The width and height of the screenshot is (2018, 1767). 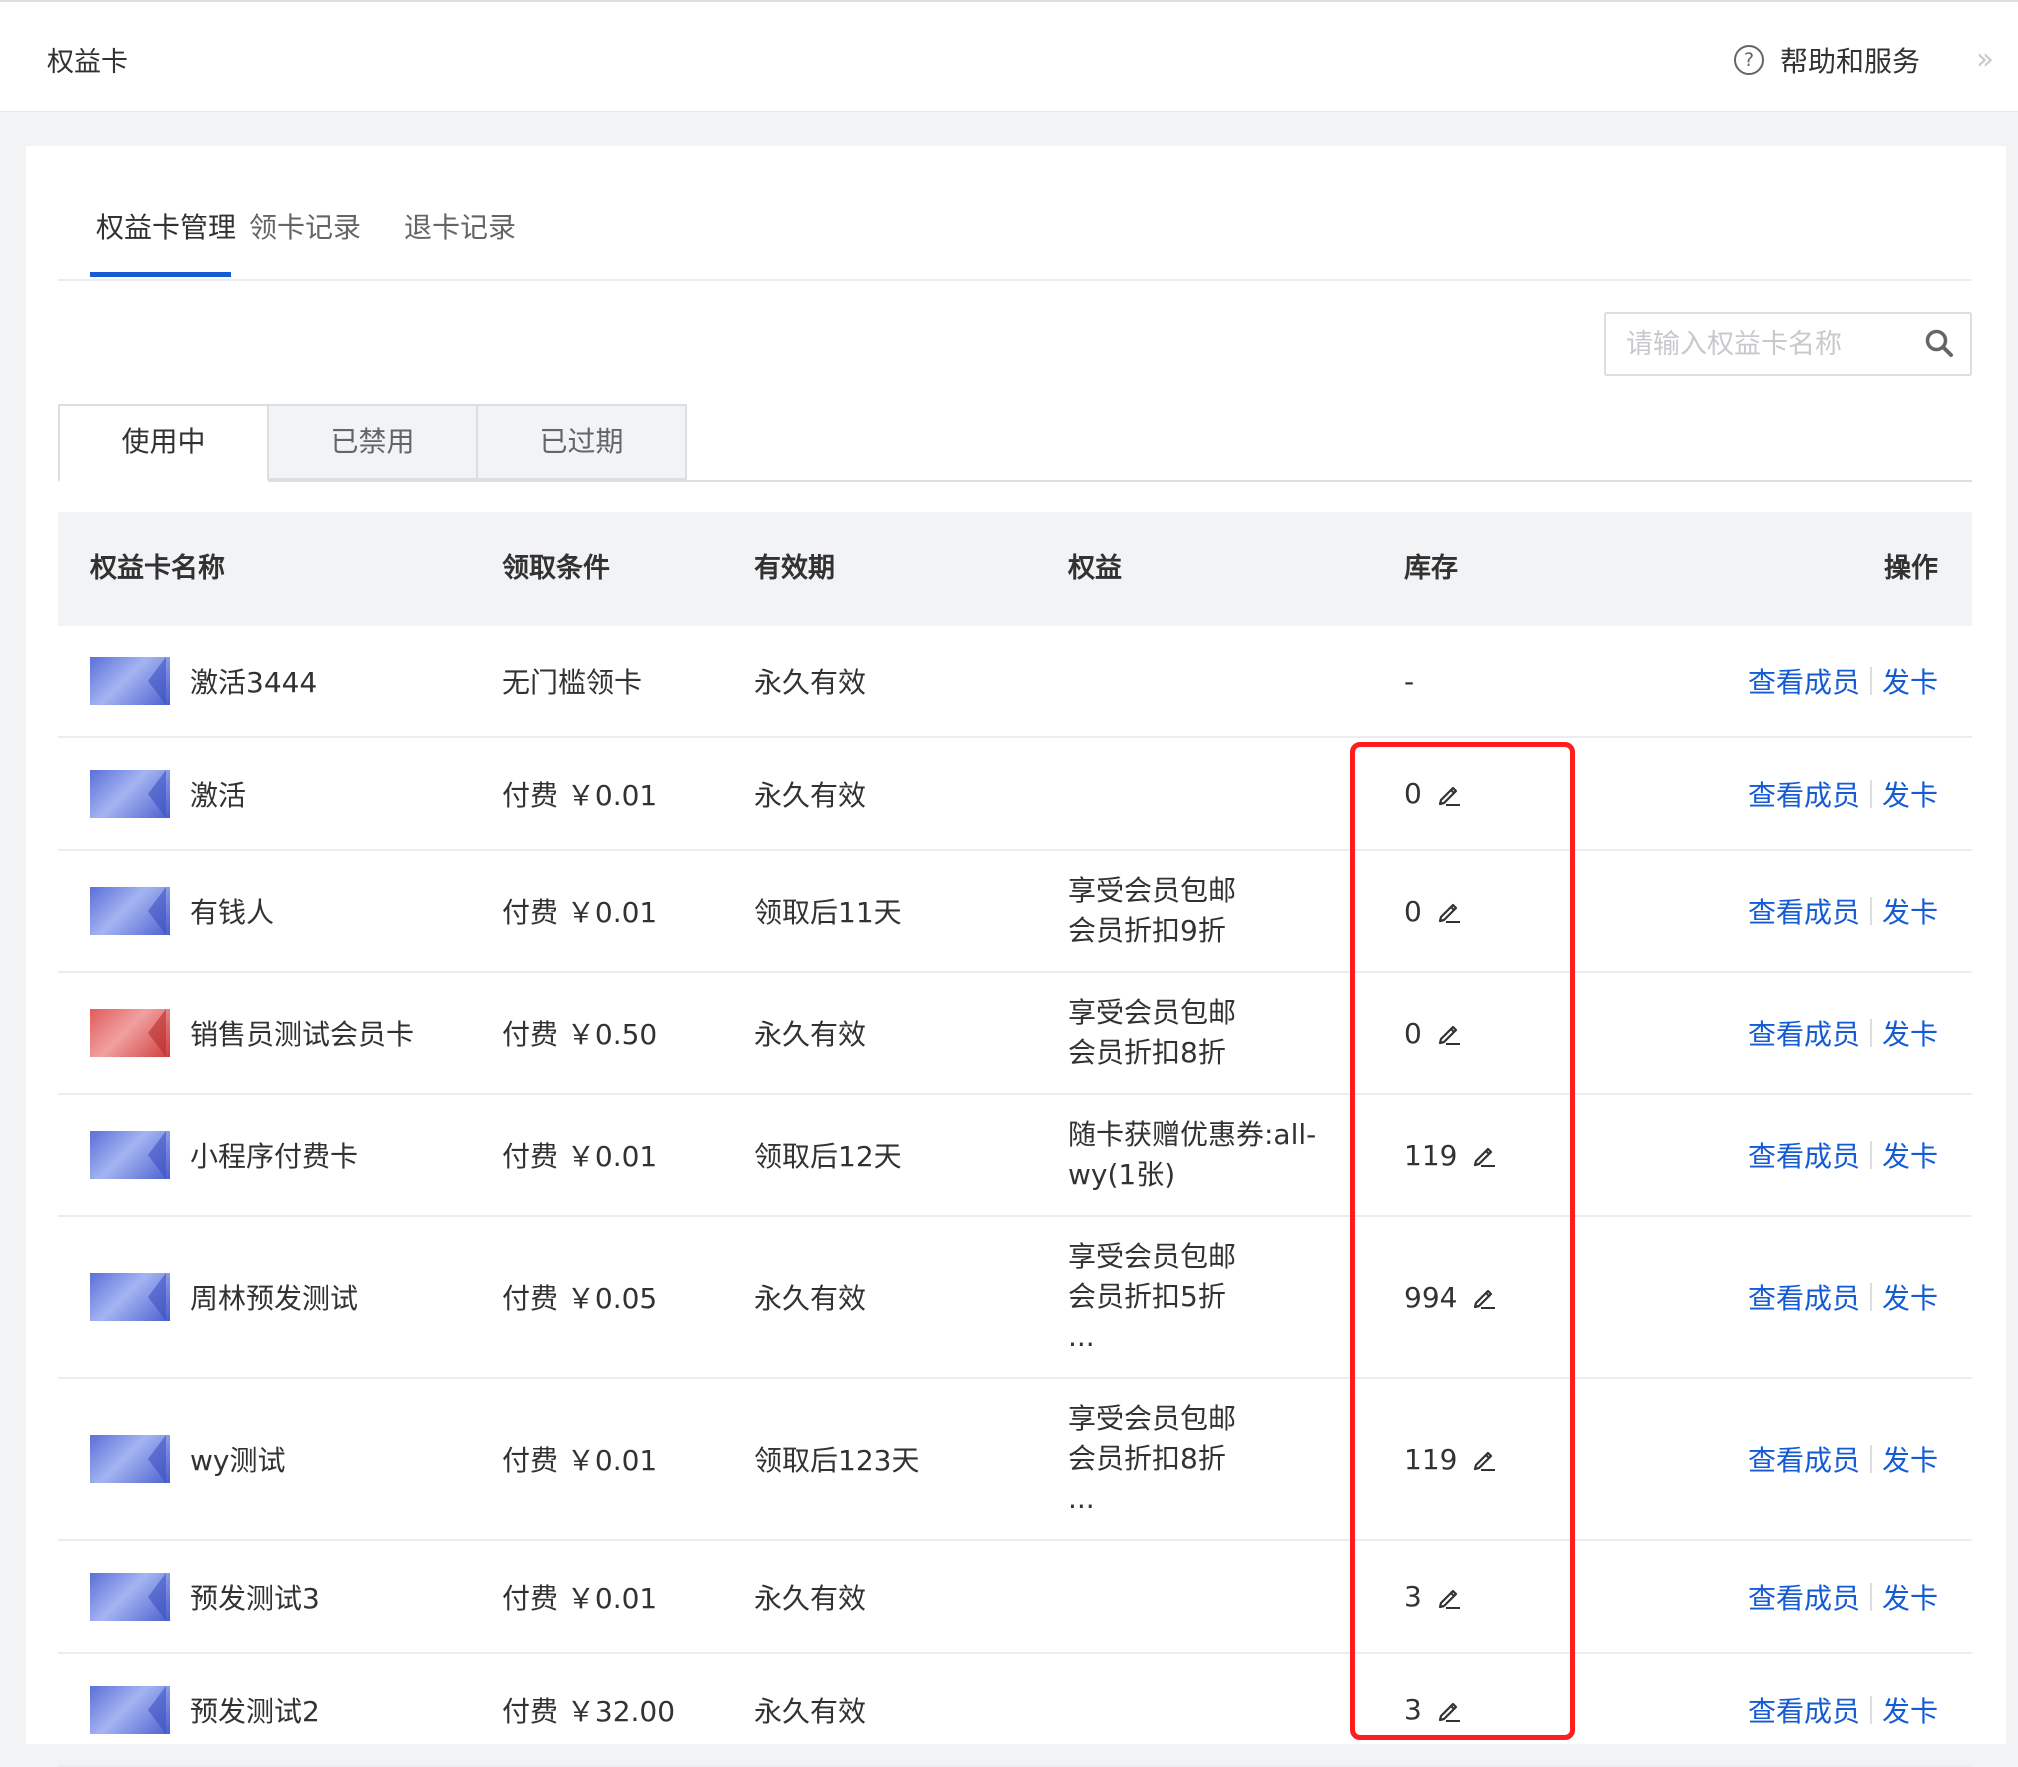 I want to click on search-box, so click(x=1788, y=344).